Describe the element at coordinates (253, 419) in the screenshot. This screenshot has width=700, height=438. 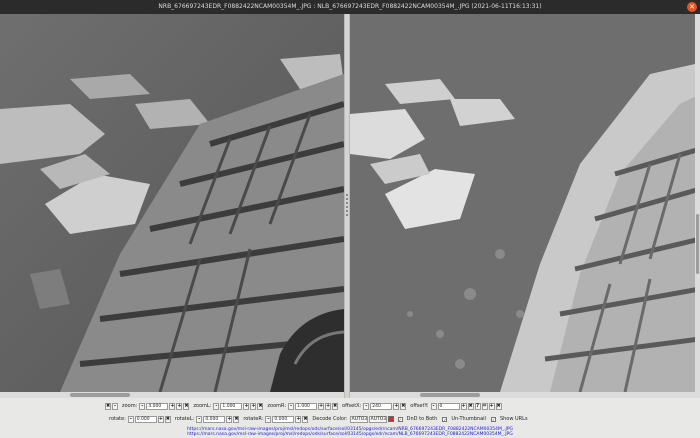
I see `rotateR-label: rotateR:` at that location.